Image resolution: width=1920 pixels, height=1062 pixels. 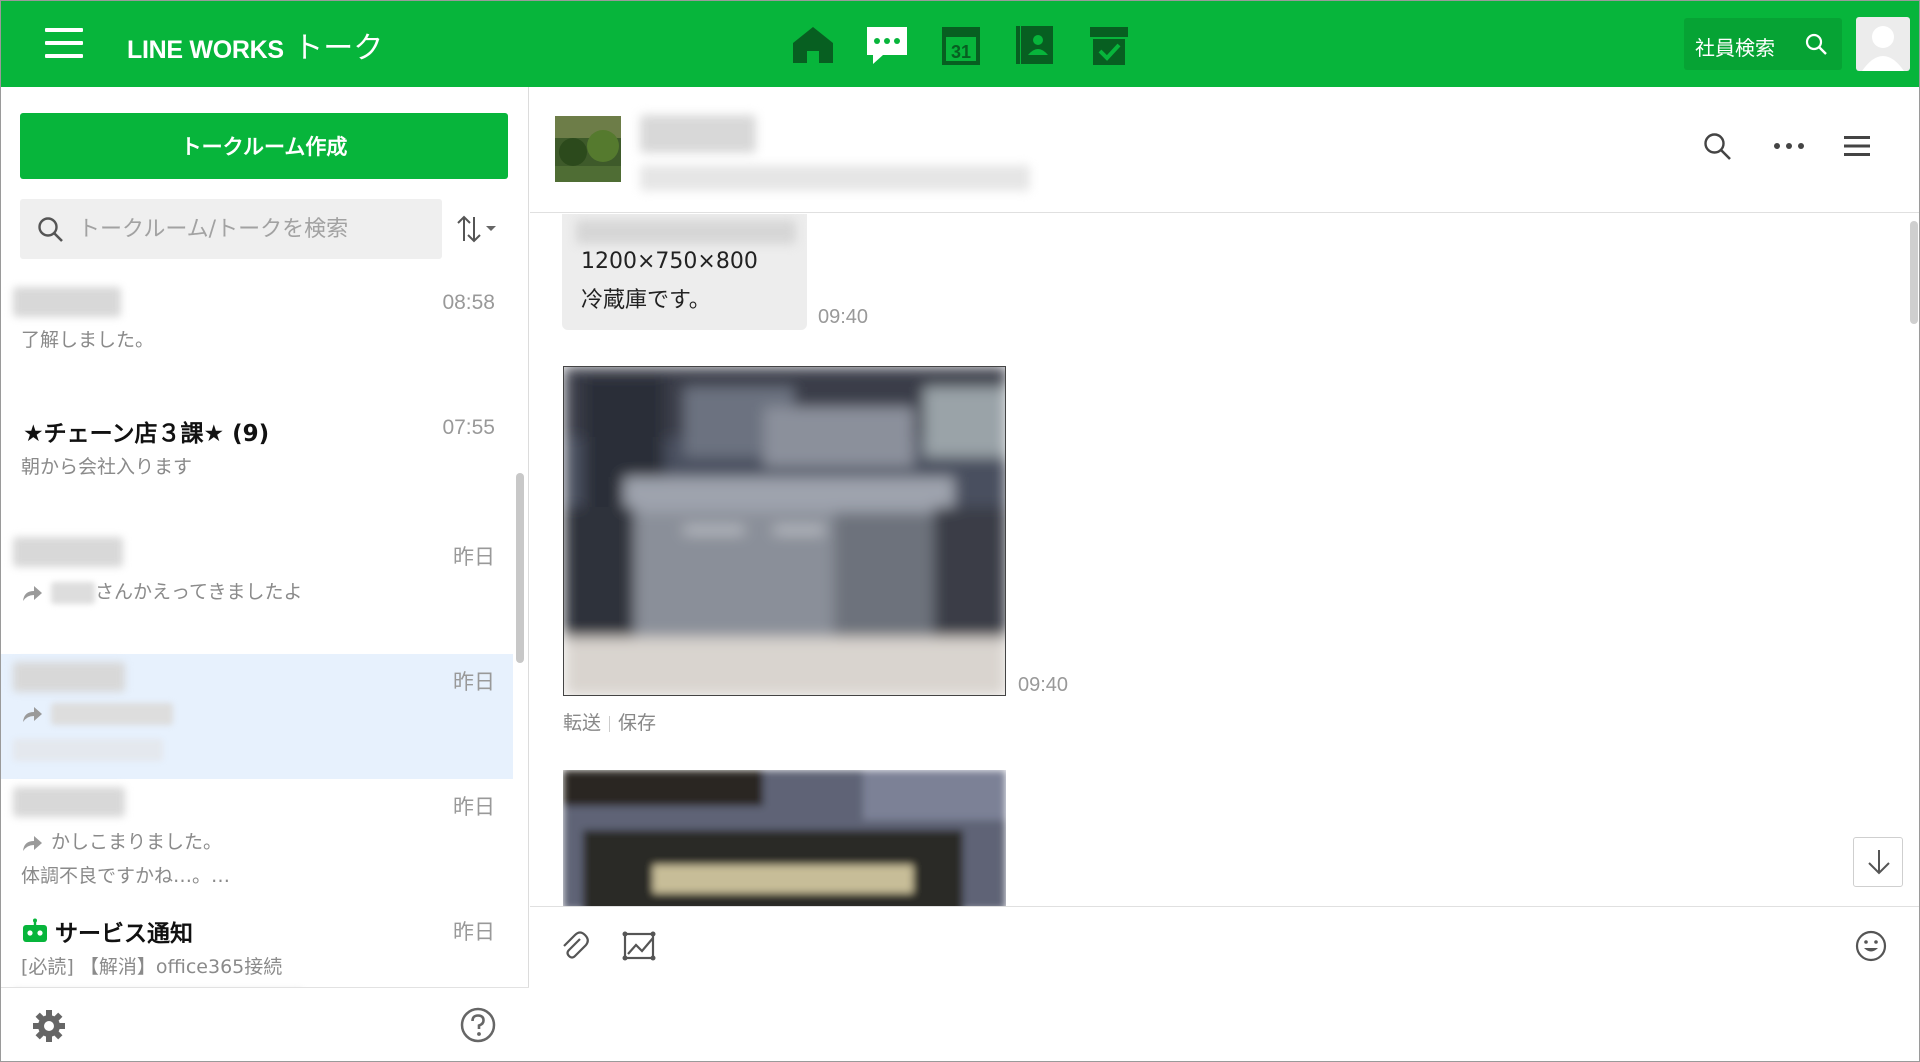 What do you see at coordinates (253, 229) in the screenshot?
I see `talk-search-input` at bounding box center [253, 229].